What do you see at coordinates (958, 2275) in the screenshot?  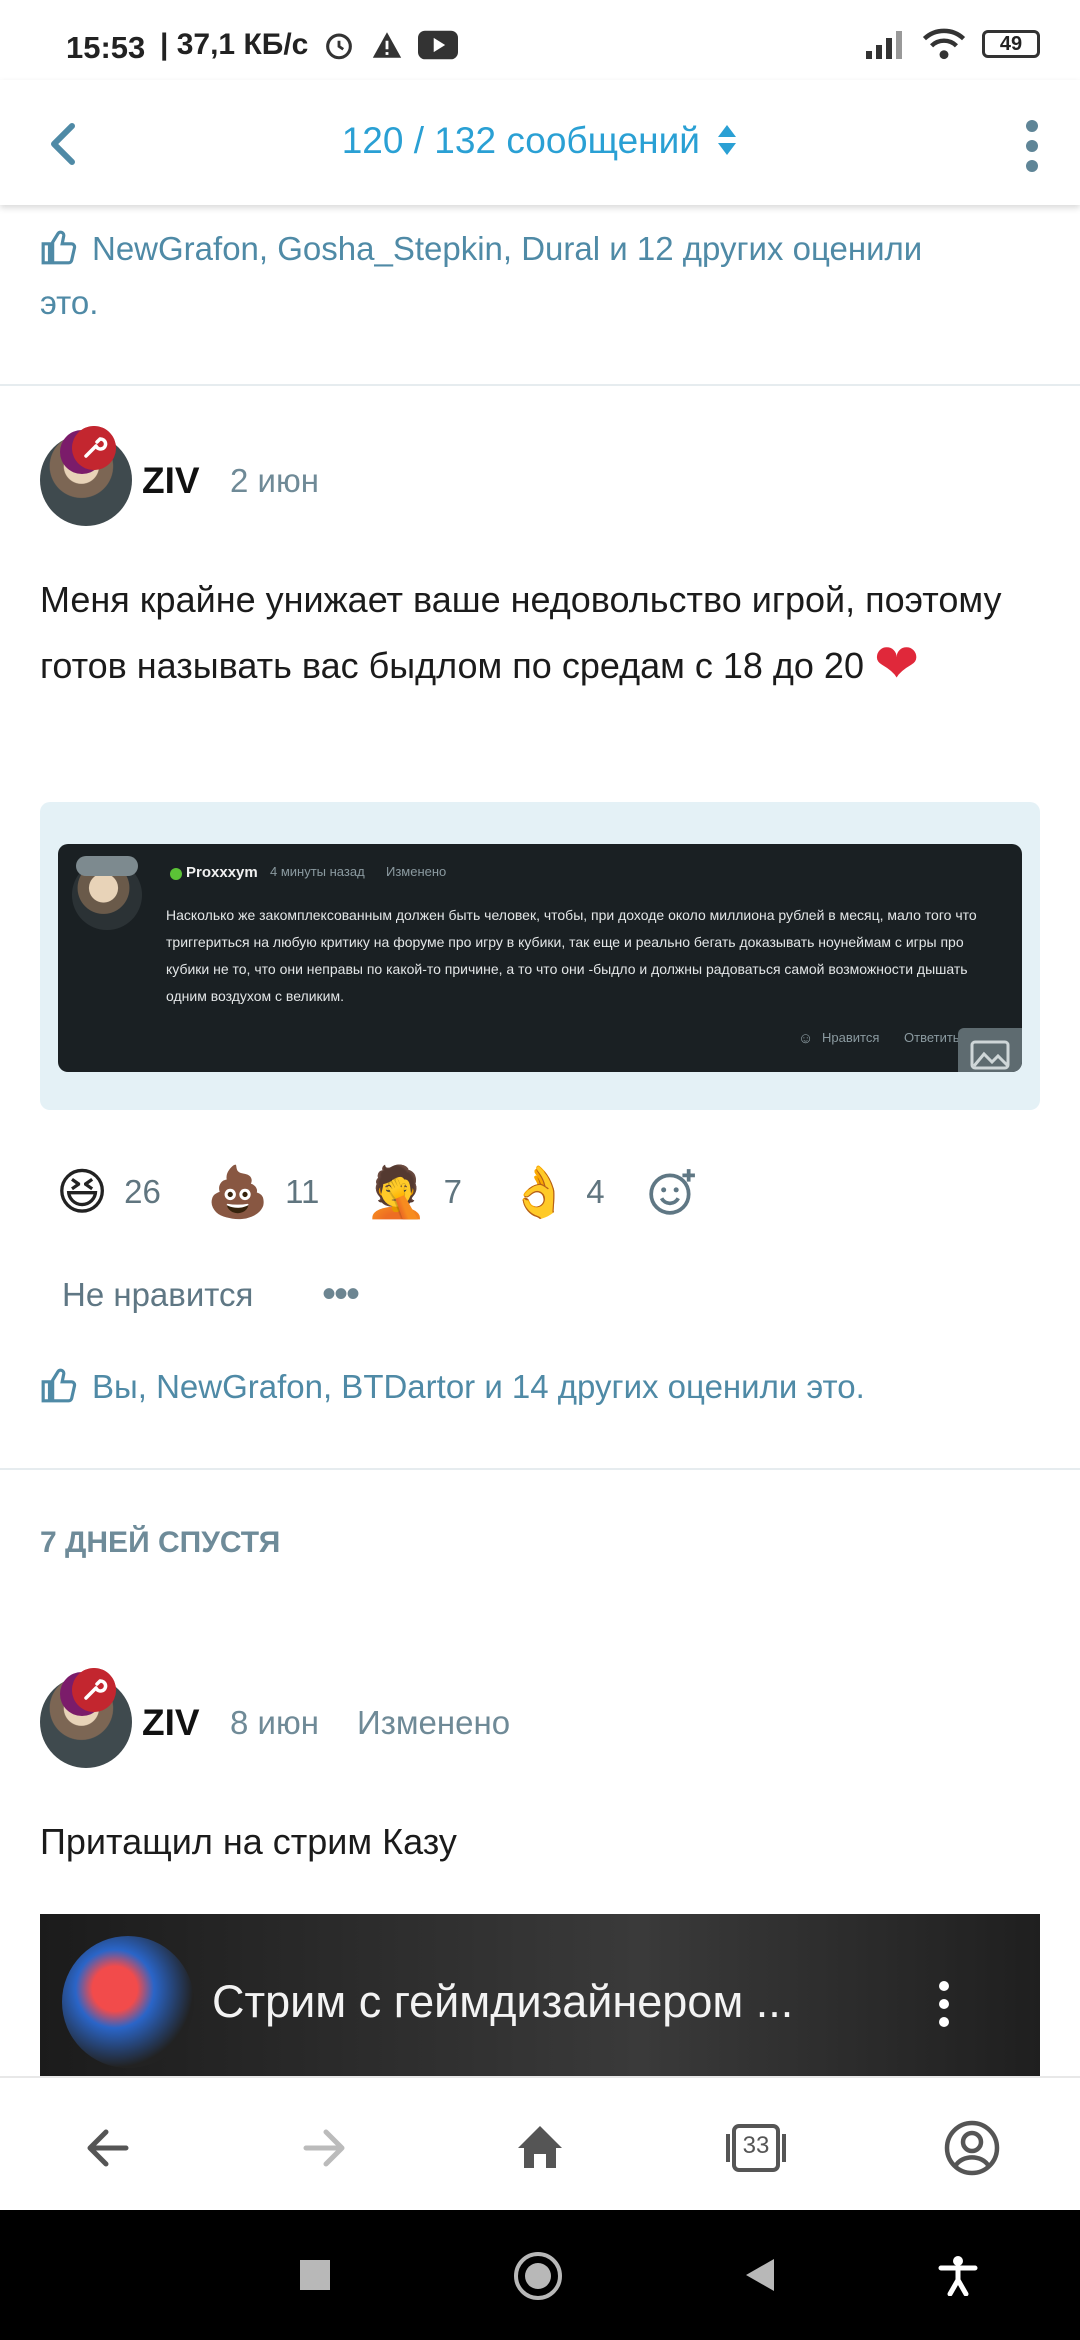 I see `accessibility-icon` at bounding box center [958, 2275].